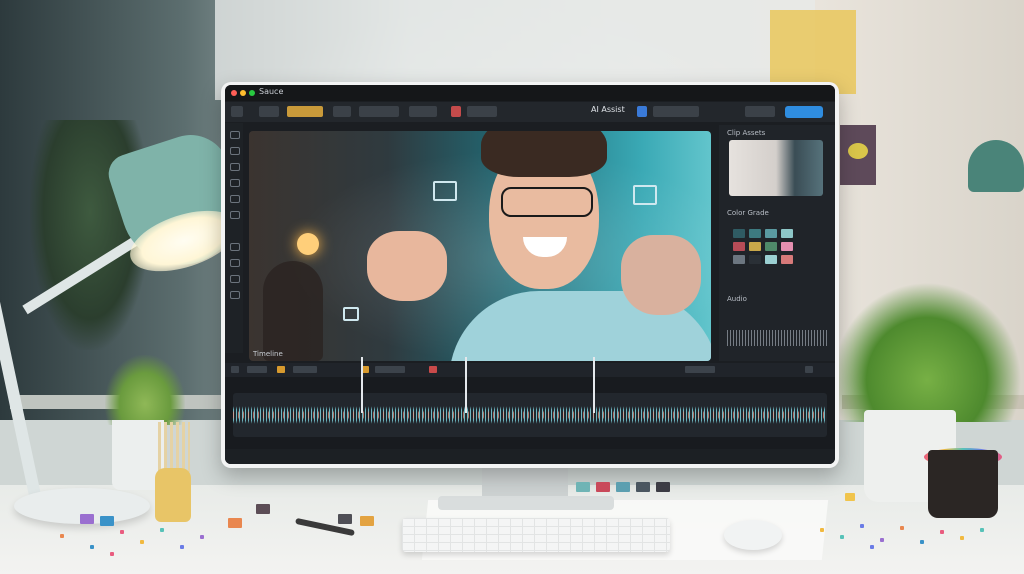 This screenshot has height=574, width=1024. What do you see at coordinates (235, 295) in the screenshot?
I see `export-icon` at bounding box center [235, 295].